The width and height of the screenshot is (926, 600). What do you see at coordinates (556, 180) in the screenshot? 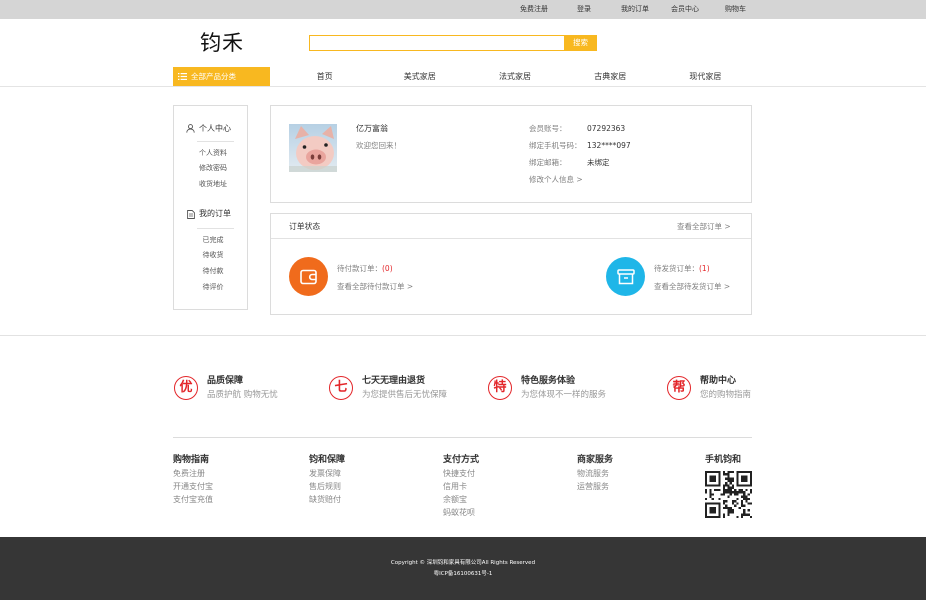
I see `edit-profile-link: 修改个人信息 >` at bounding box center [556, 180].